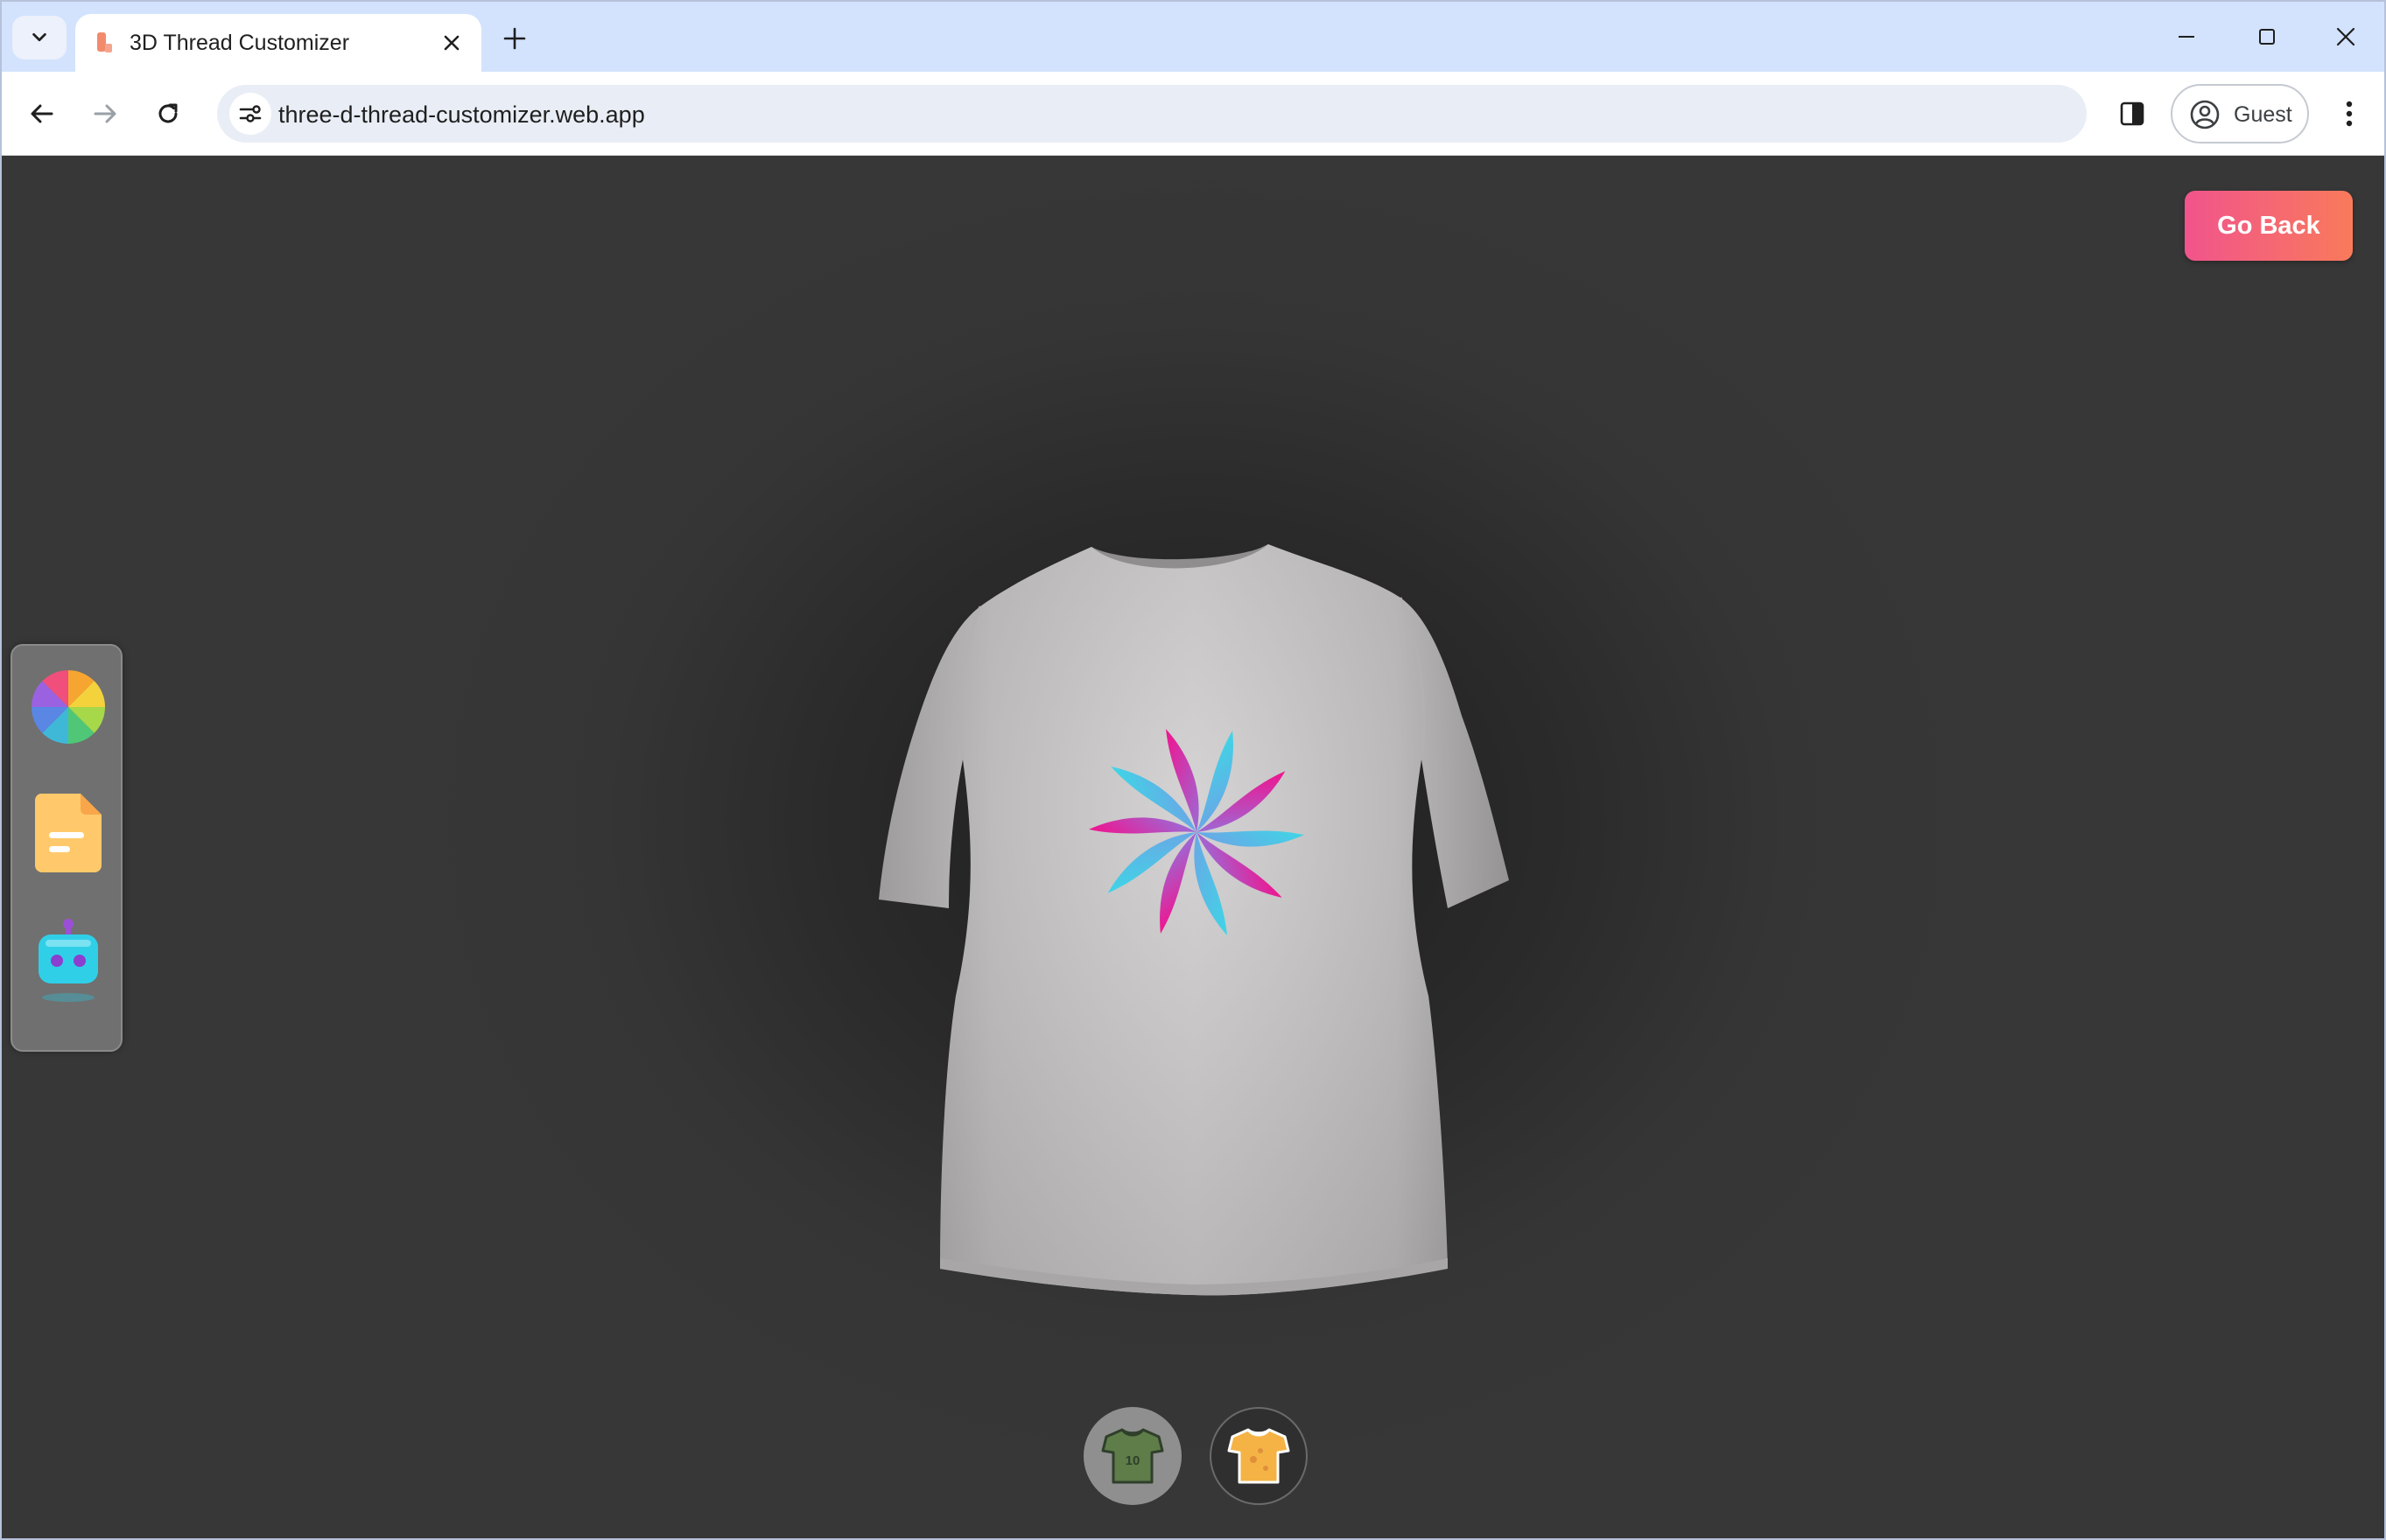  I want to click on profile-button: Guest, so click(2240, 114).